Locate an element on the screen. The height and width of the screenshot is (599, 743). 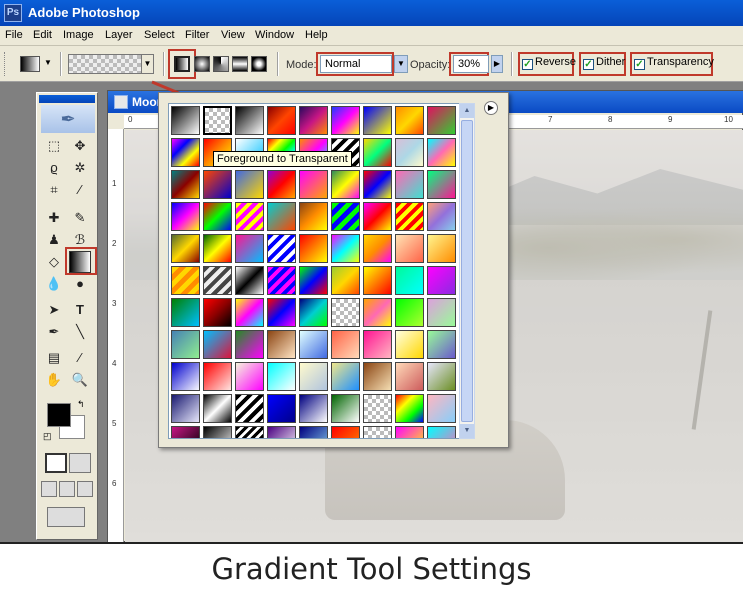
dodge-tool-icon: ● is located at coordinates (80, 284).